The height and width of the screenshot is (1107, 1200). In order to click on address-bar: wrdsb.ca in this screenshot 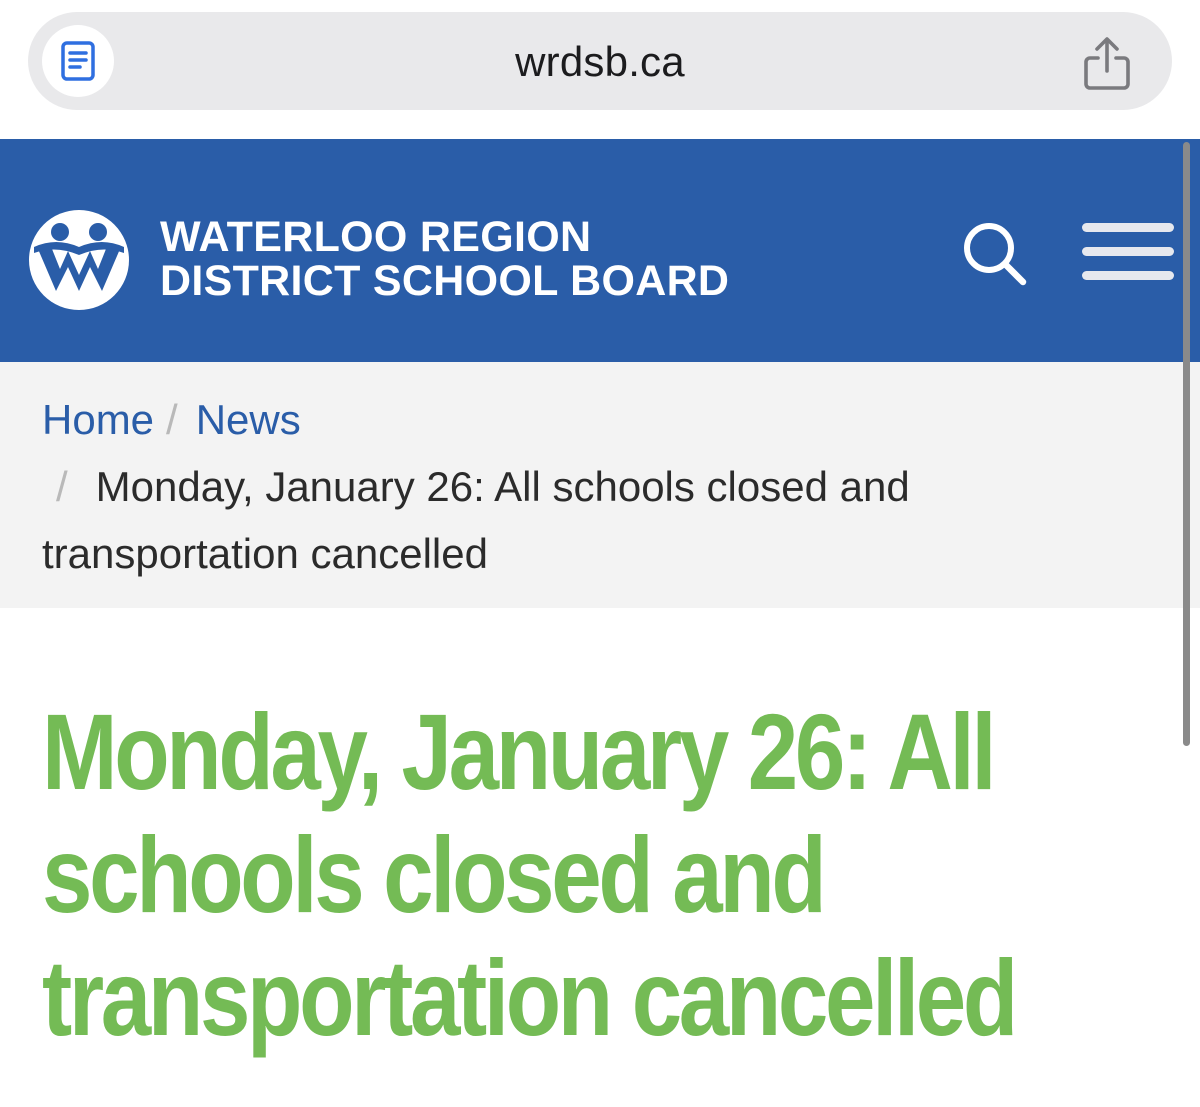, I will do `click(600, 61)`.